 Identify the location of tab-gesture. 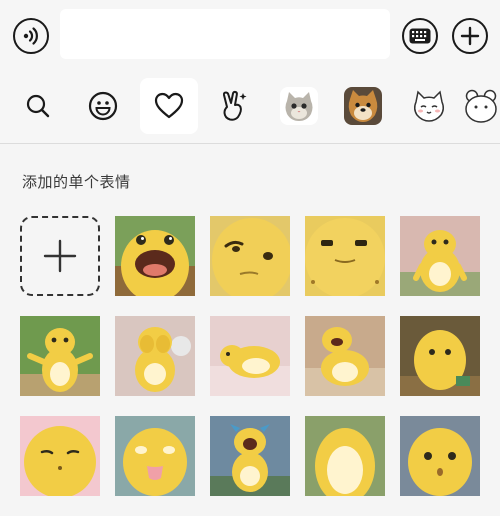
(233, 106).